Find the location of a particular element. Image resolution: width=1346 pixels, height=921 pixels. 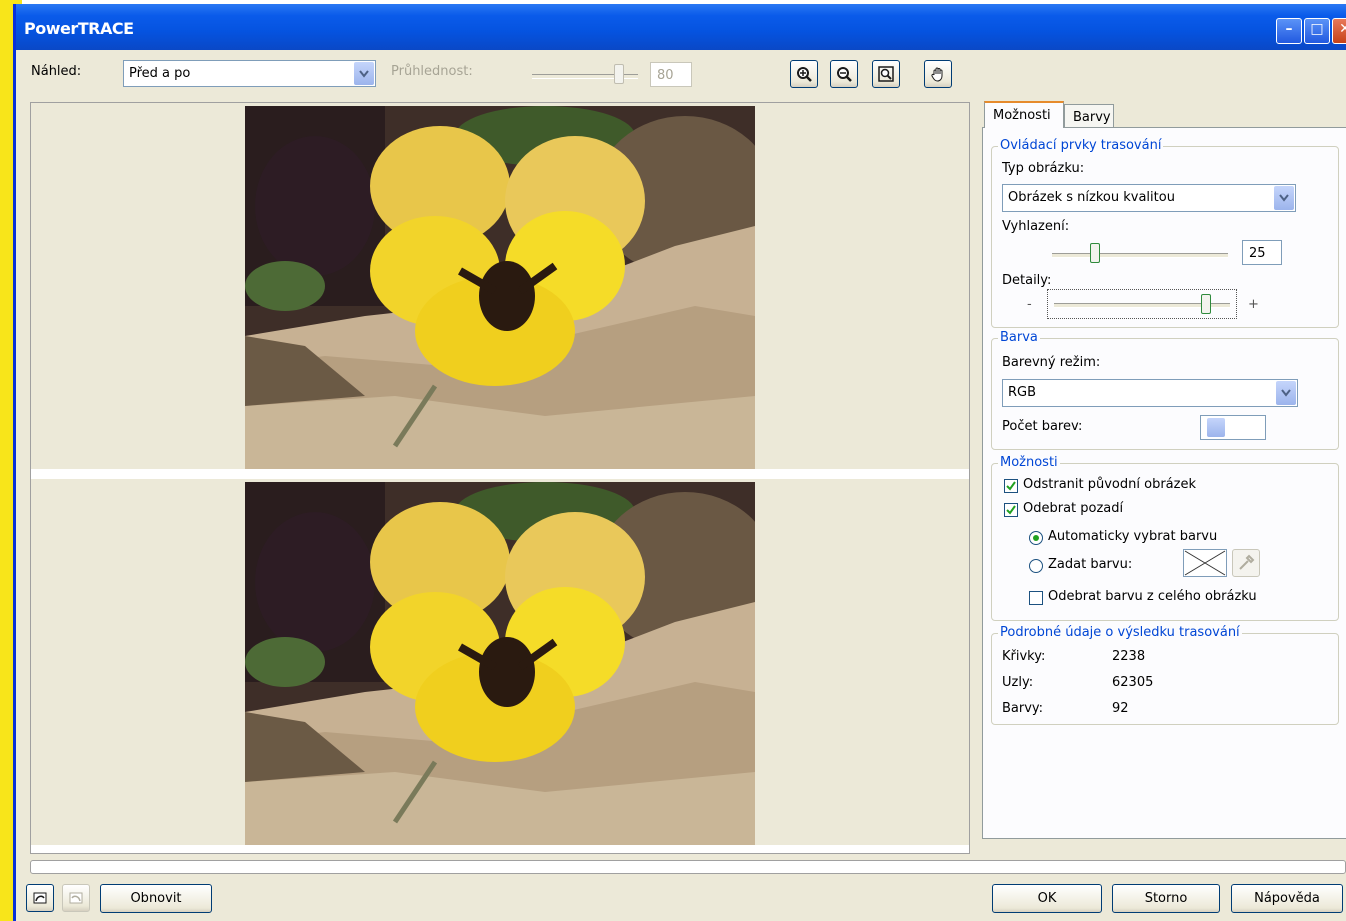

zoom-to-fit-icon is located at coordinates (886, 74).